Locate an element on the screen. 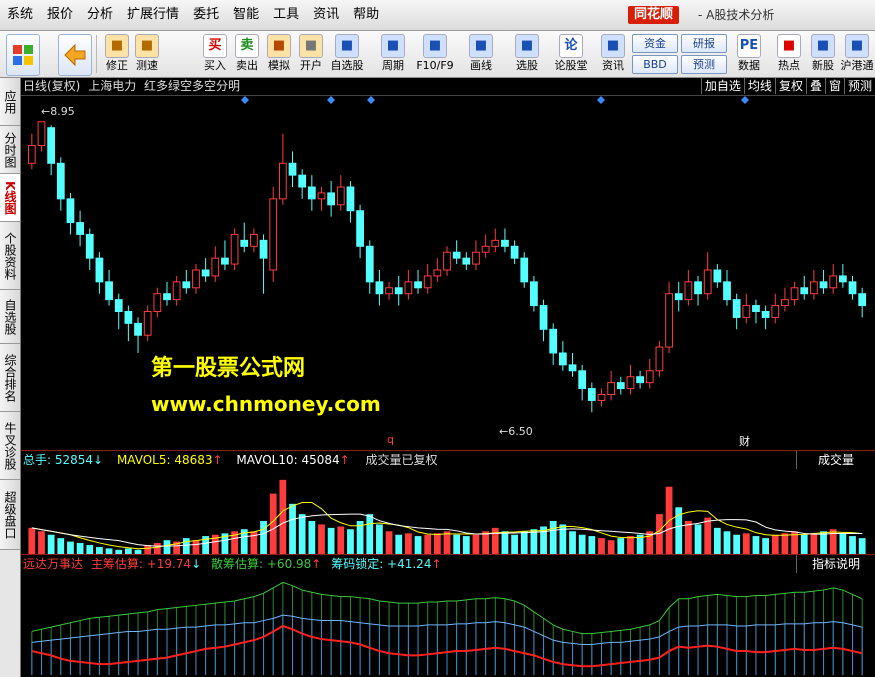  menu-item: 智能 is located at coordinates (246, 15).